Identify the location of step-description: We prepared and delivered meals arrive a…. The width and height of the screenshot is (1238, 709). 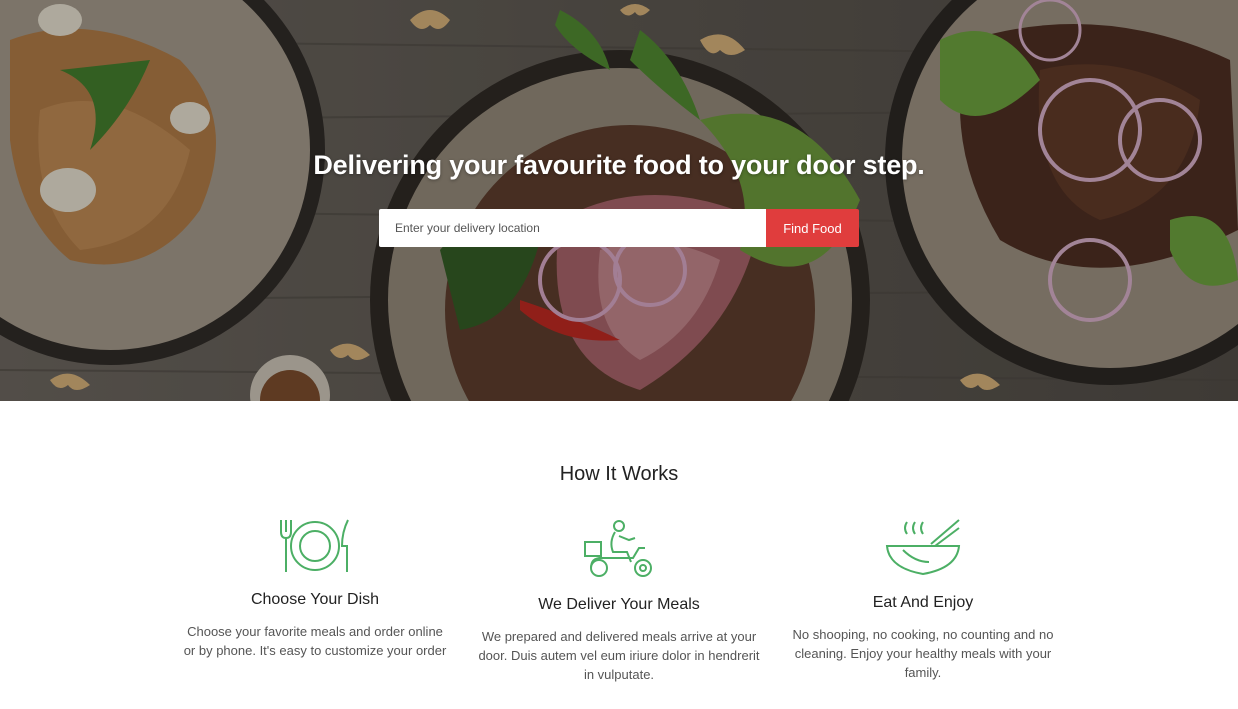
(619, 655).